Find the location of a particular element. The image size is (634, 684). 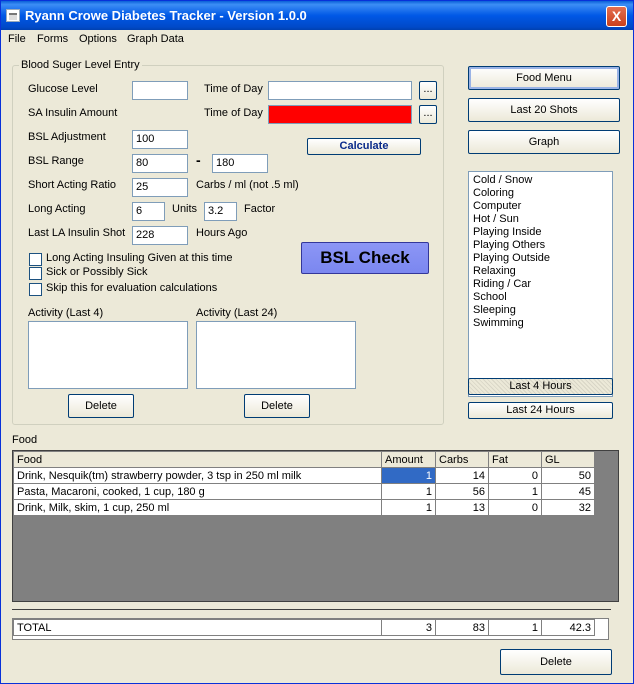

divider is located at coordinates (311, 609).